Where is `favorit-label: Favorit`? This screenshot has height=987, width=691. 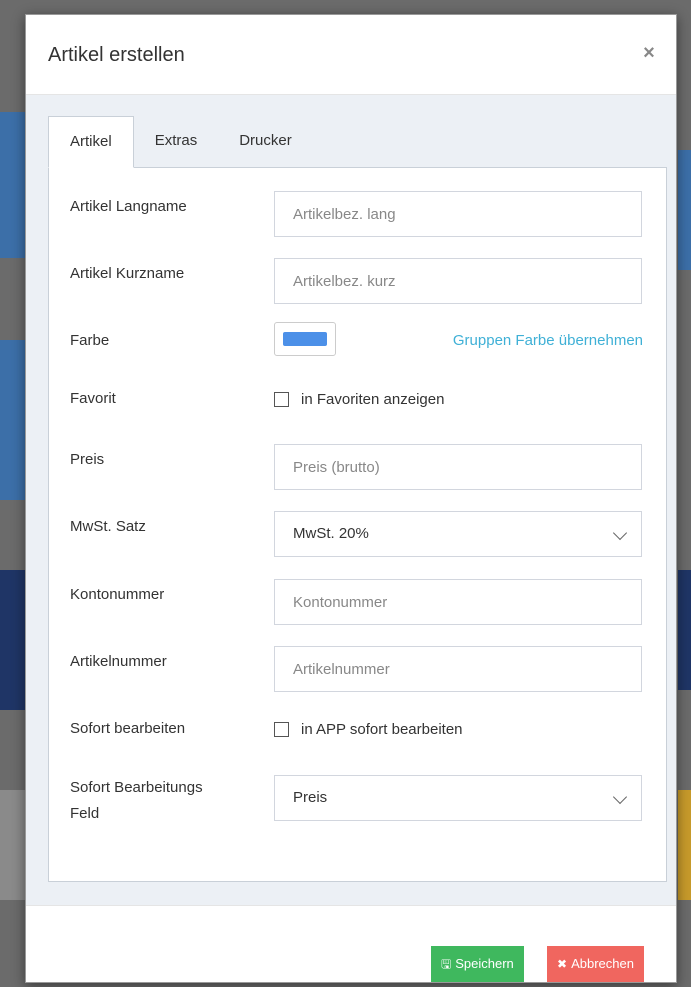 favorit-label: Favorit is located at coordinates (93, 398).